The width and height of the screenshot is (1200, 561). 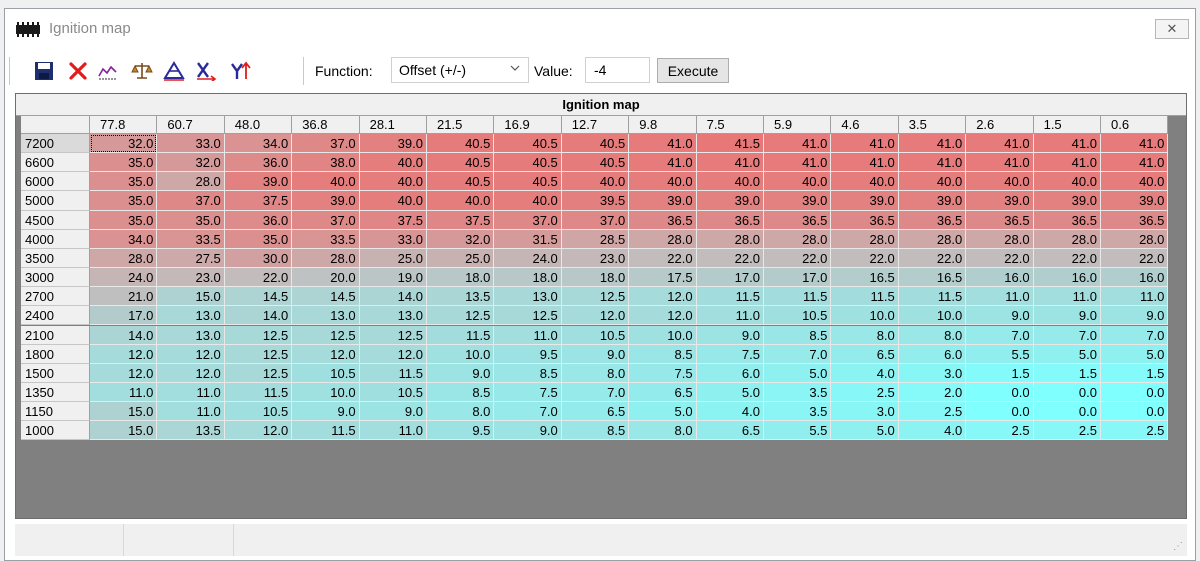 I want to click on map-cell: 21.0, so click(x=124, y=297).